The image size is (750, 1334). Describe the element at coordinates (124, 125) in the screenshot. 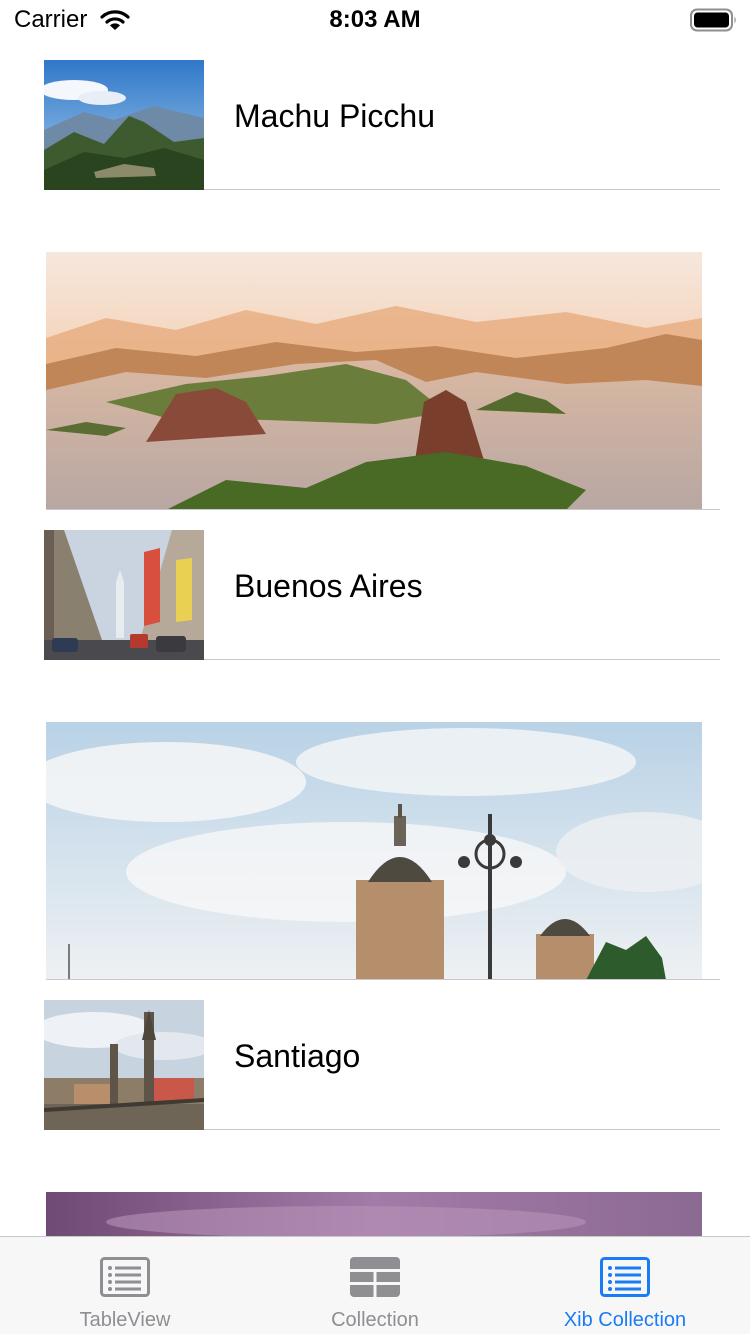

I see `machu-picchu-thumbnail` at that location.